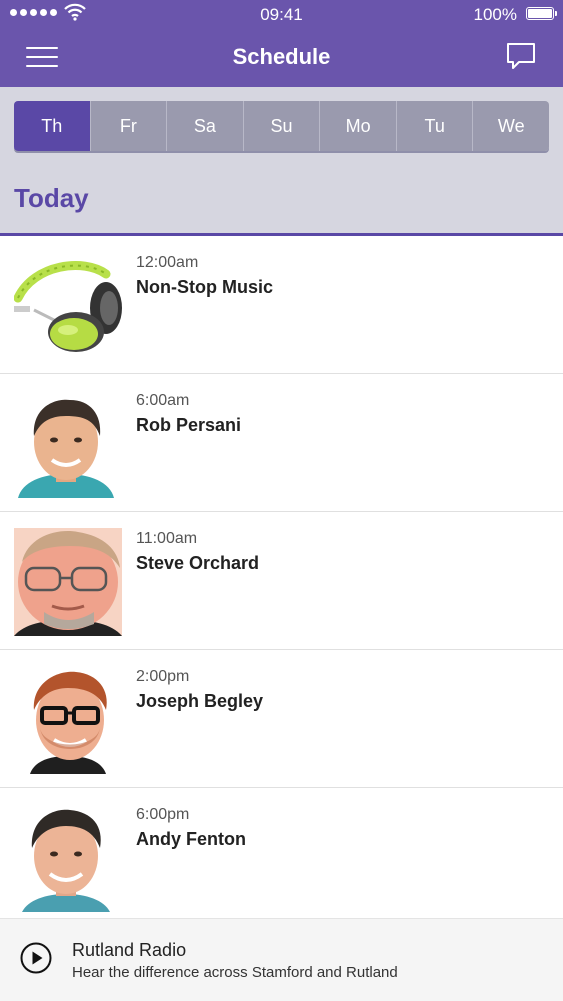 The image size is (563, 1001). Describe the element at coordinates (281, 161) in the screenshot. I see `day-selector-area: Th Fr Sa Su Mo Tu We Today` at that location.